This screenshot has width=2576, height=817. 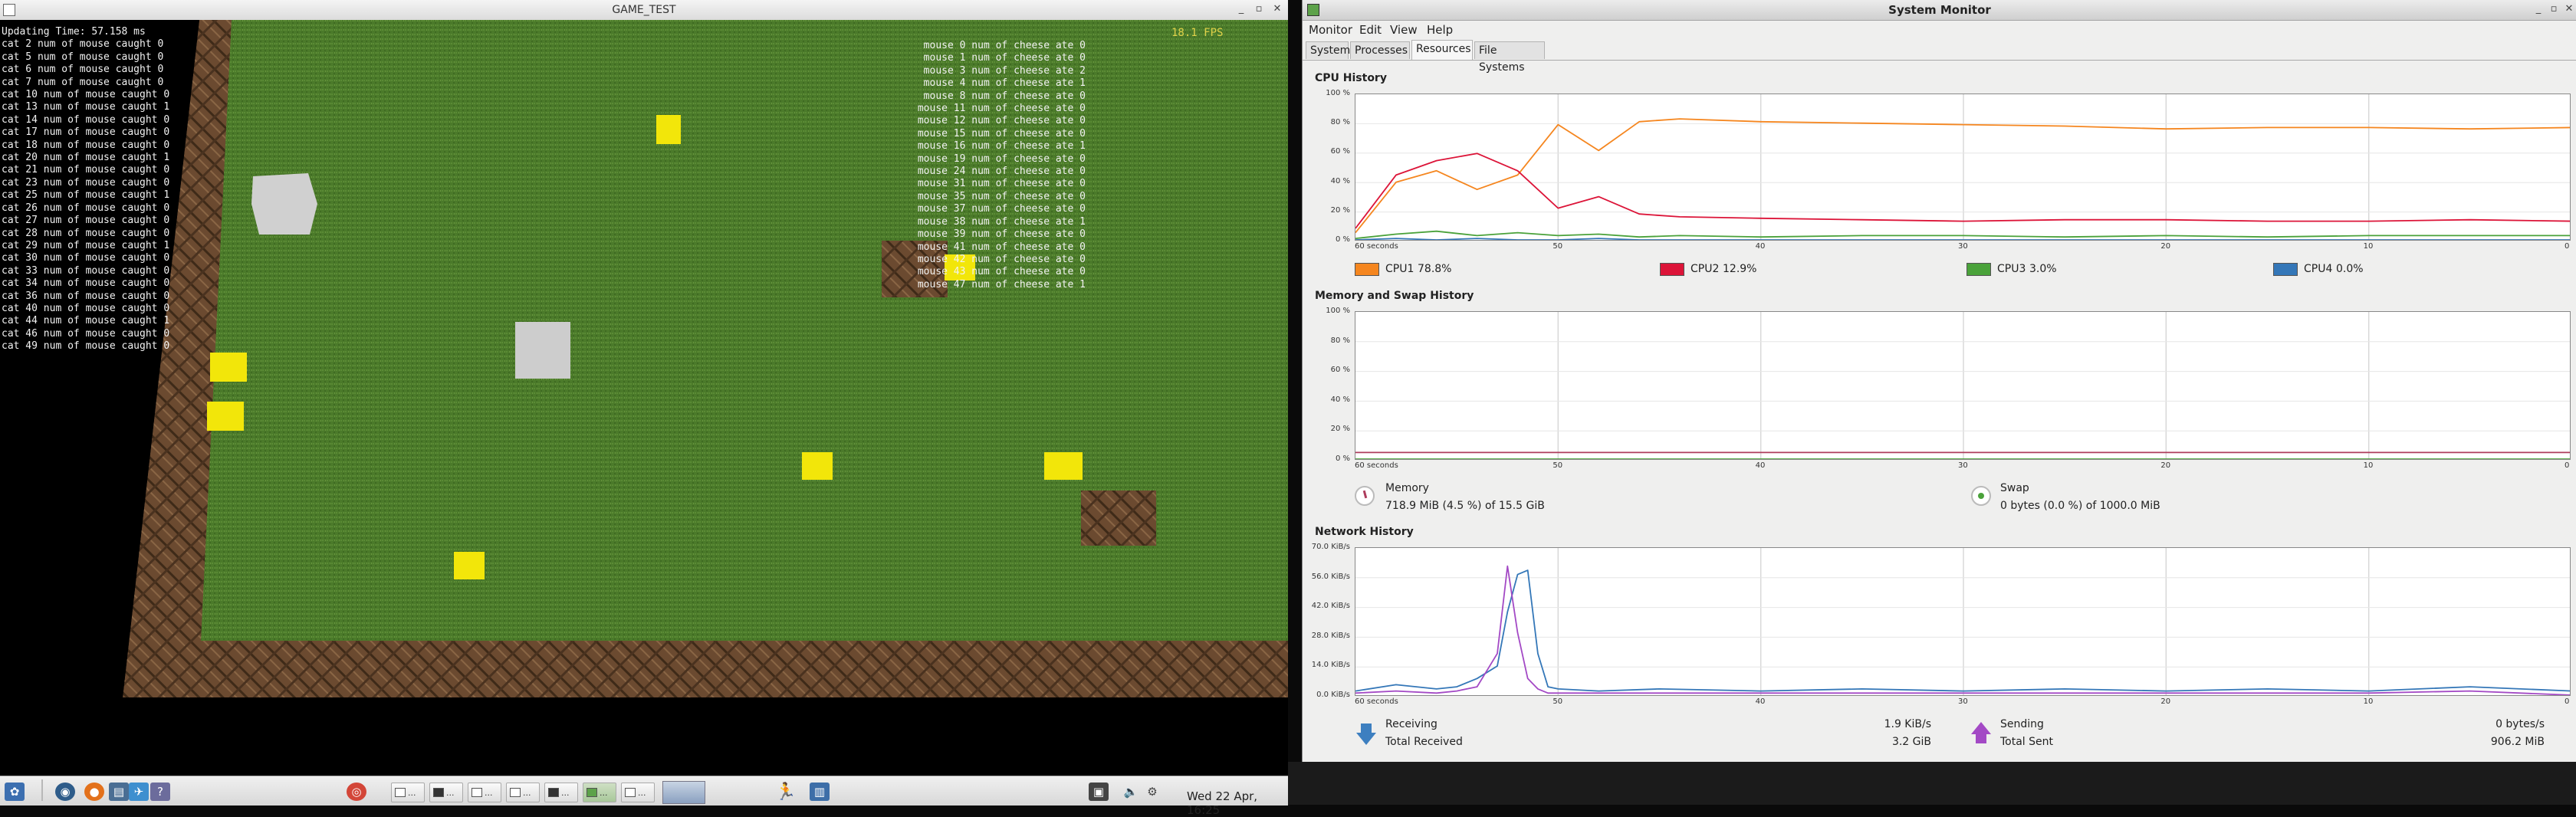 What do you see at coordinates (1440, 30) in the screenshot?
I see `menu-help: Help` at bounding box center [1440, 30].